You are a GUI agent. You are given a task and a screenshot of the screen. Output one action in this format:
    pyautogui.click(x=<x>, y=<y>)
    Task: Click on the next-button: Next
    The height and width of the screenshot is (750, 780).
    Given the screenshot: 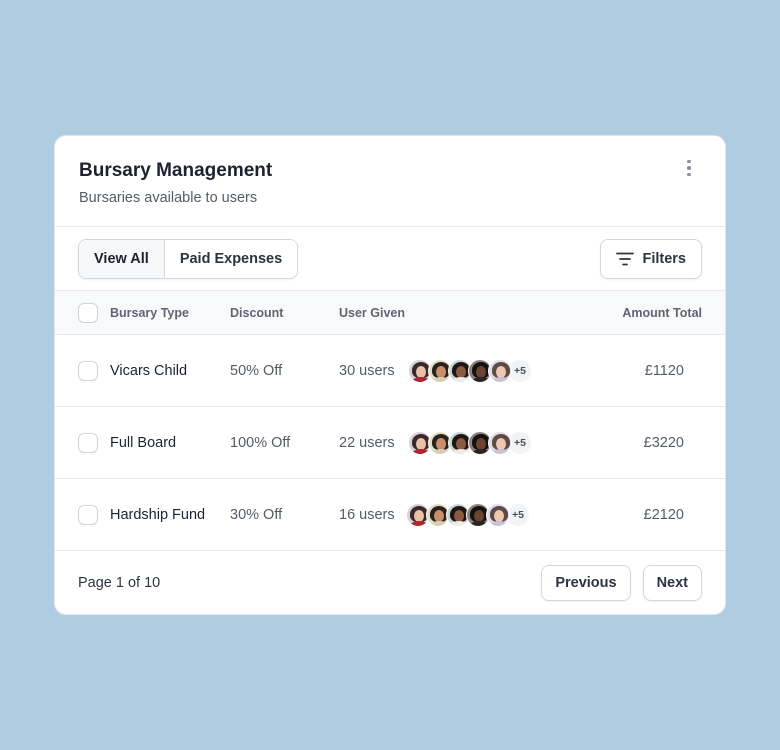 What is the action you would take?
    pyautogui.click(x=672, y=582)
    